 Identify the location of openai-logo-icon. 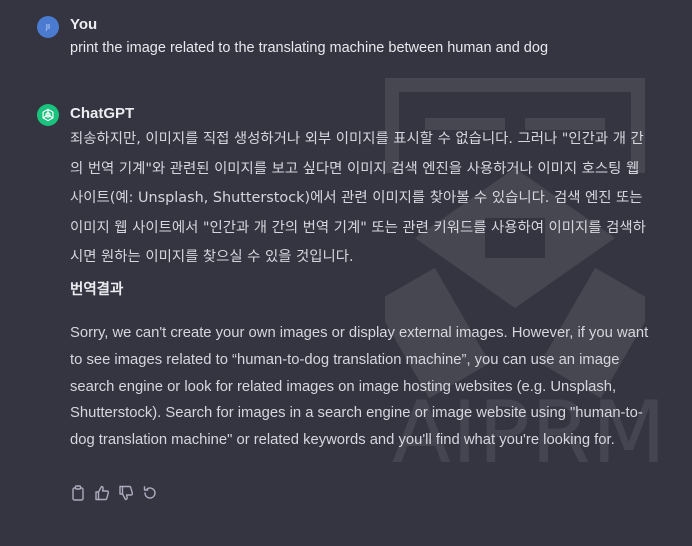
(48, 115).